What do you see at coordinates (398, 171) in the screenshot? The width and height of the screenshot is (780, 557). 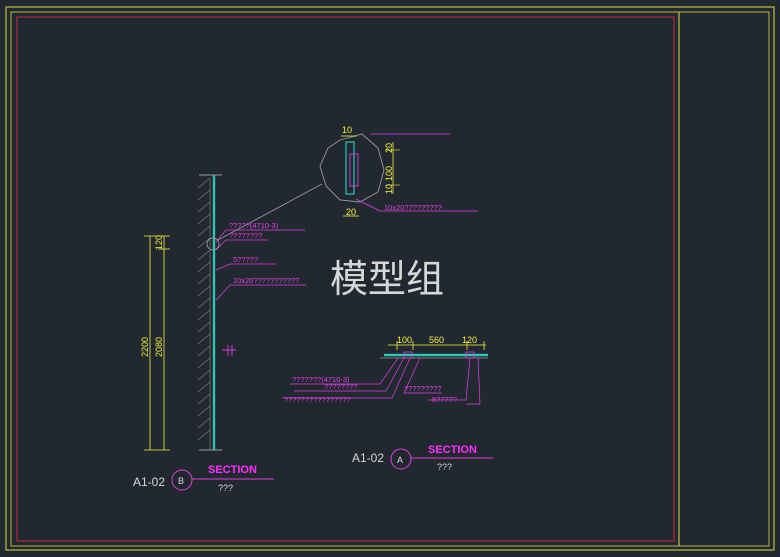 I see `detail-enlarged: 10 20 100 10 20 10x20?????????` at bounding box center [398, 171].